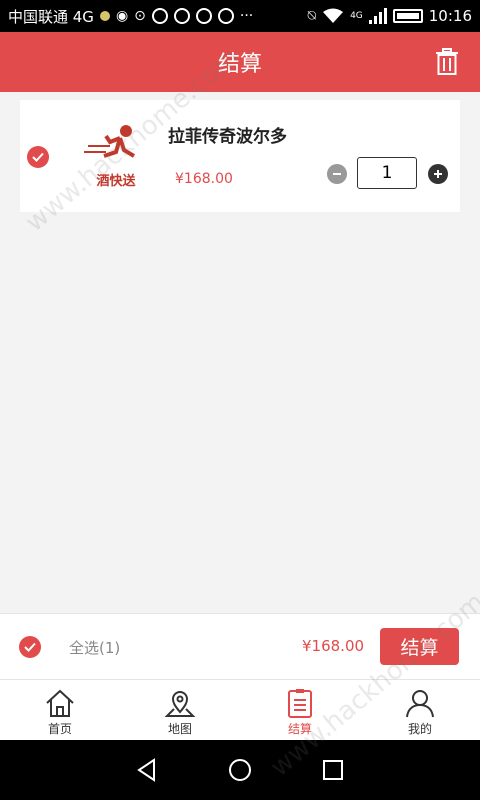 The height and width of the screenshot is (800, 480). What do you see at coordinates (377, 16) in the screenshot?
I see `signal-icon` at bounding box center [377, 16].